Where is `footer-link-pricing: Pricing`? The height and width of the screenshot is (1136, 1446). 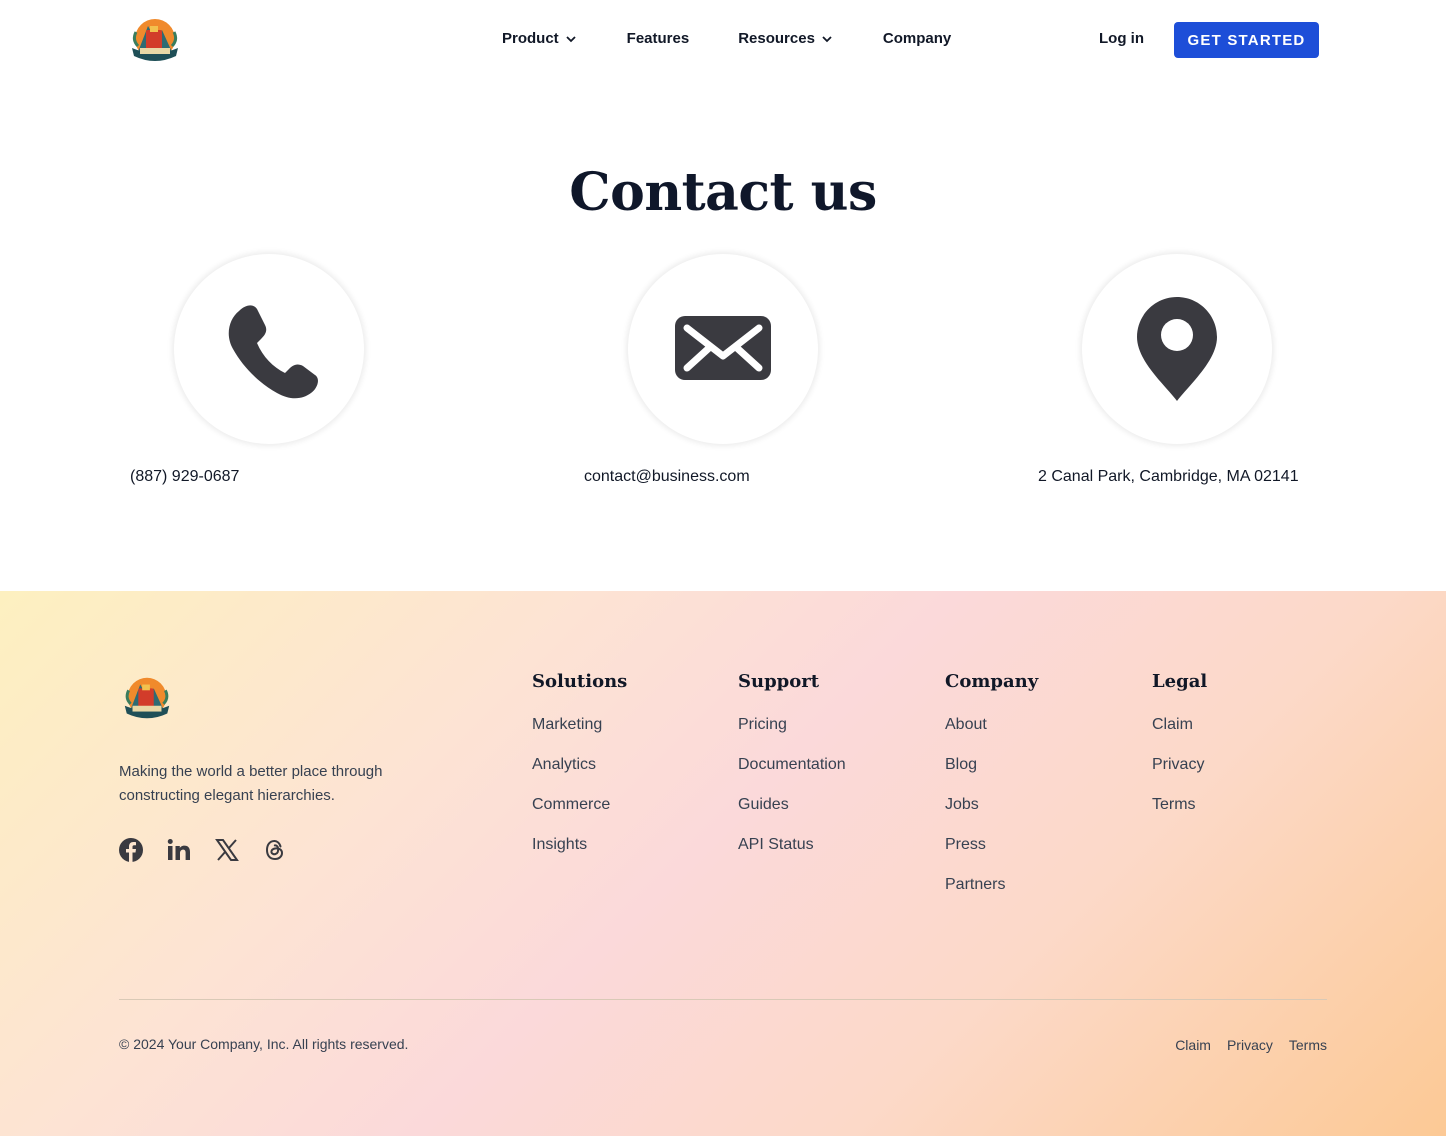
footer-link-pricing: Pricing is located at coordinates (792, 728).